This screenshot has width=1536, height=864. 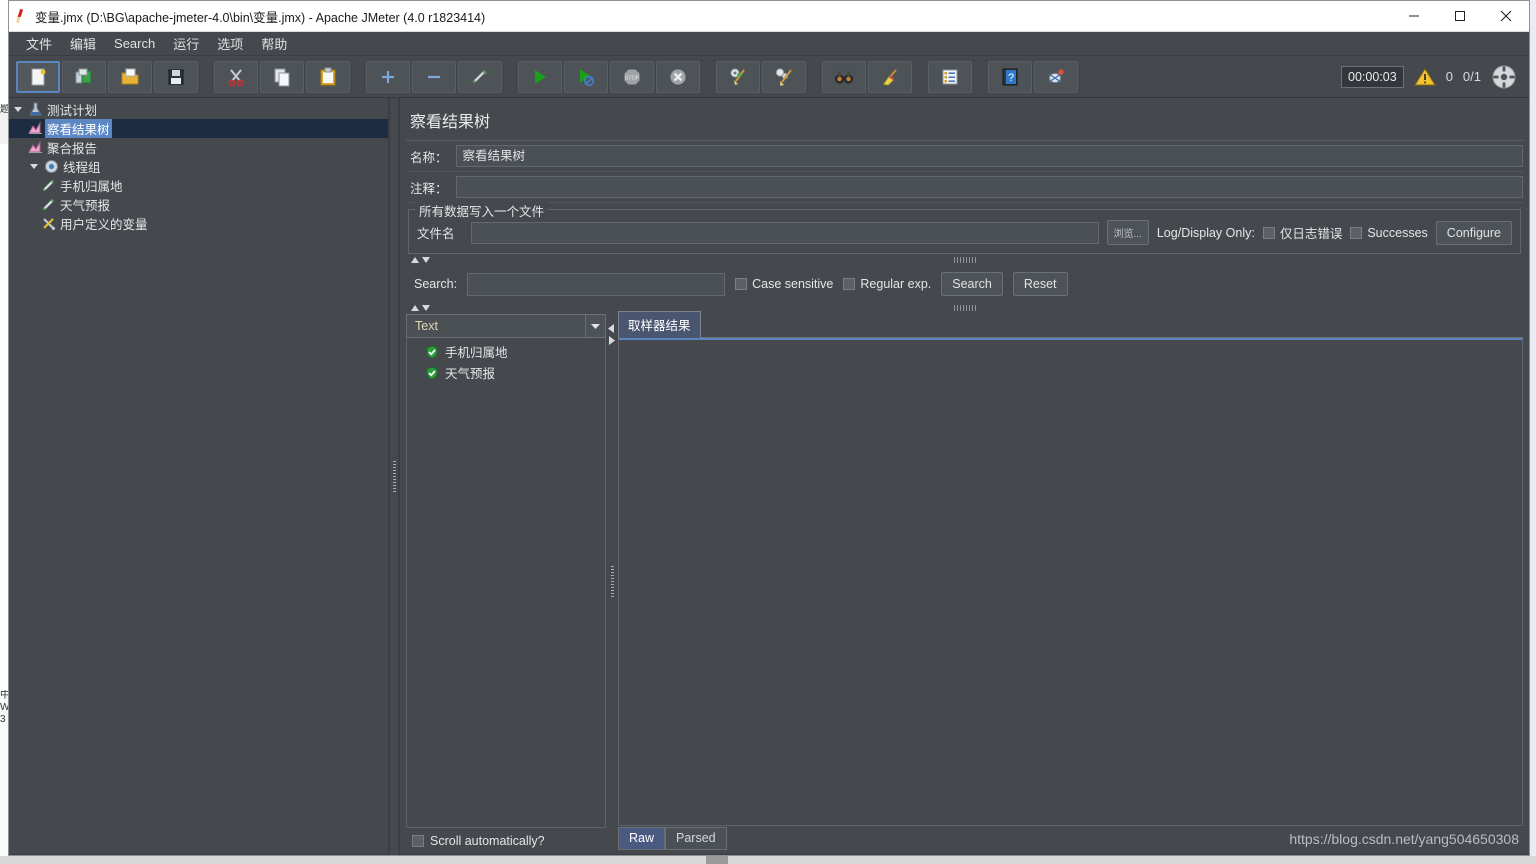 I want to click on list-item: 天气预报, so click(x=506, y=372).